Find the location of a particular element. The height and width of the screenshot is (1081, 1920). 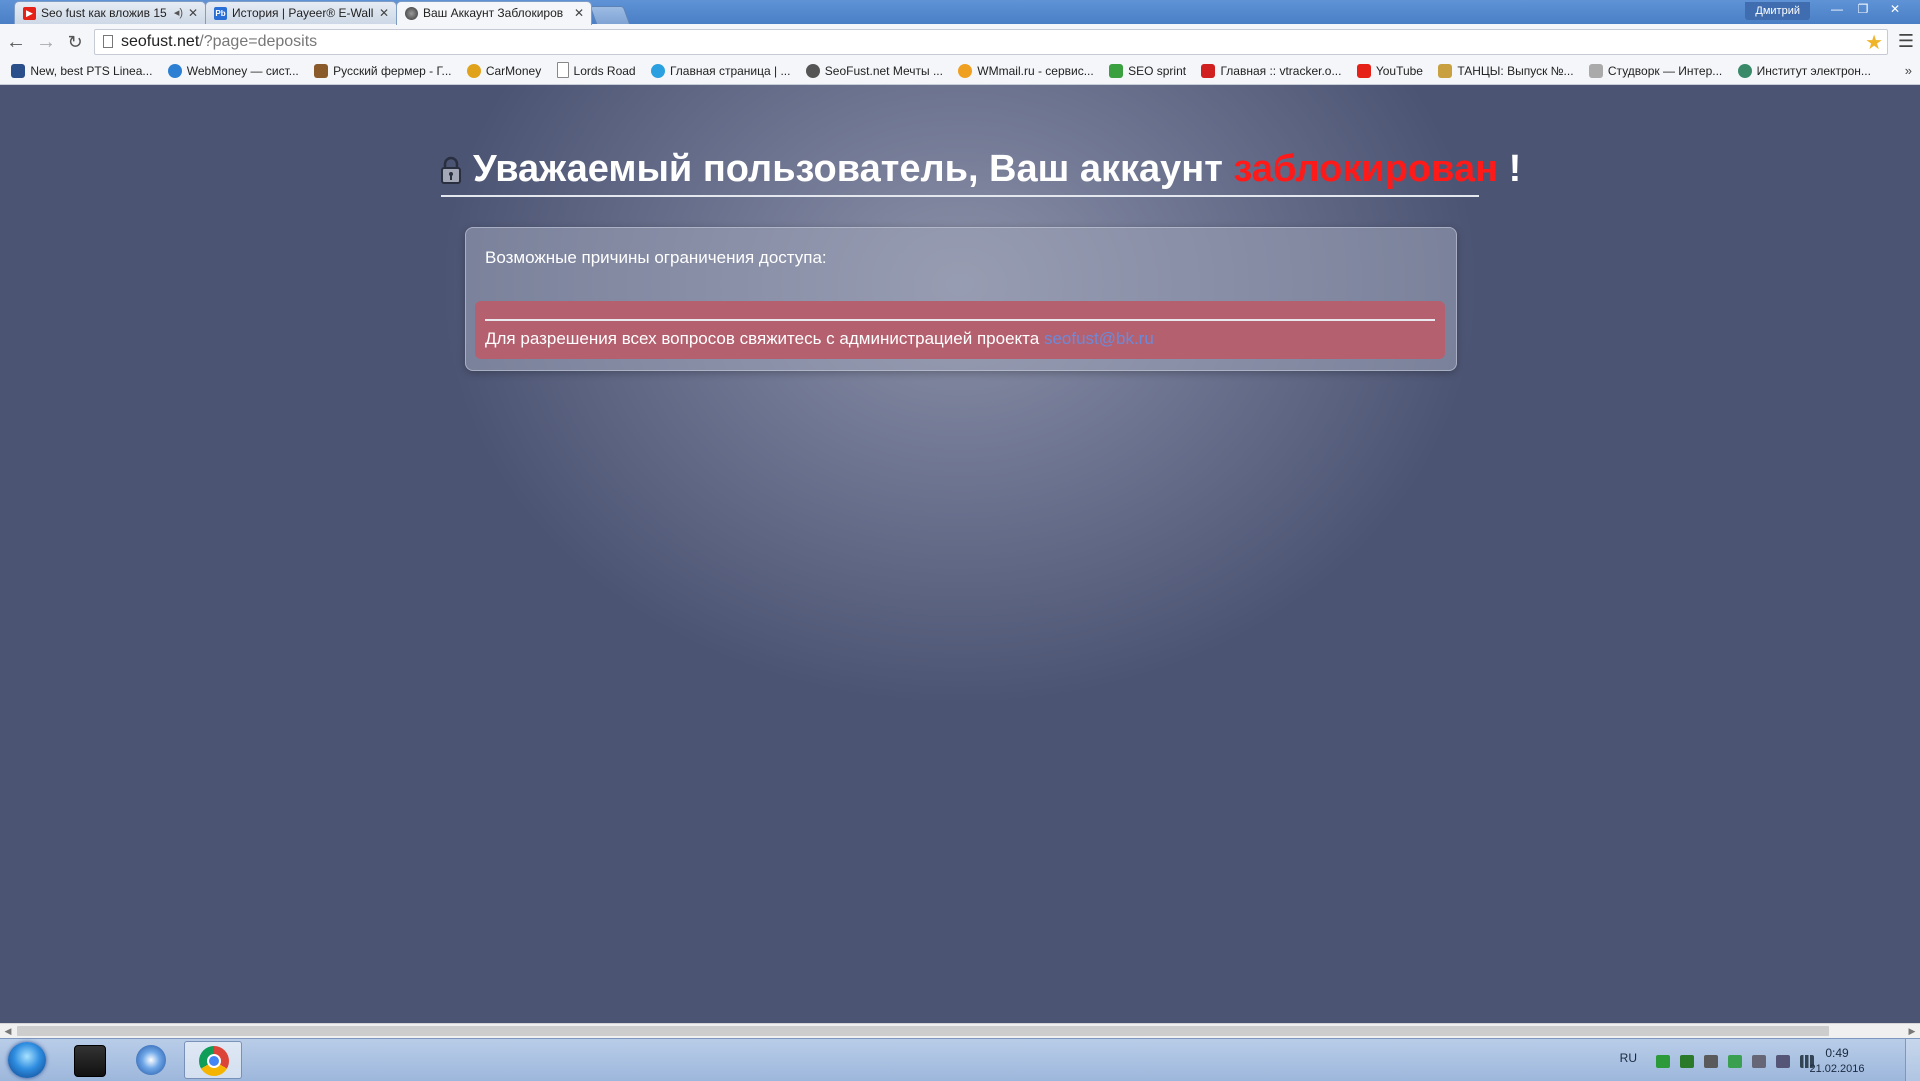

taskbar-app-archive is located at coordinates (89, 1060).